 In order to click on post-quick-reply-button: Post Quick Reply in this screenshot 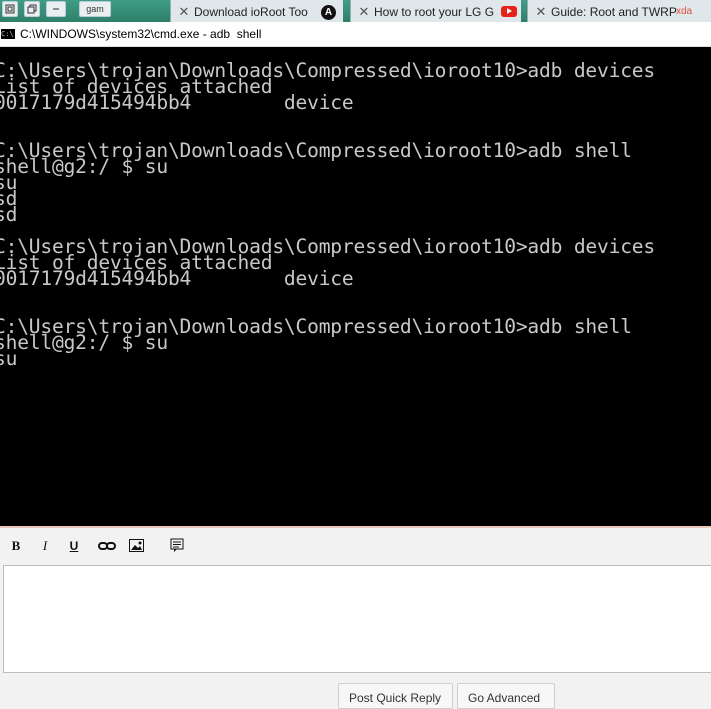, I will do `click(395, 696)`.